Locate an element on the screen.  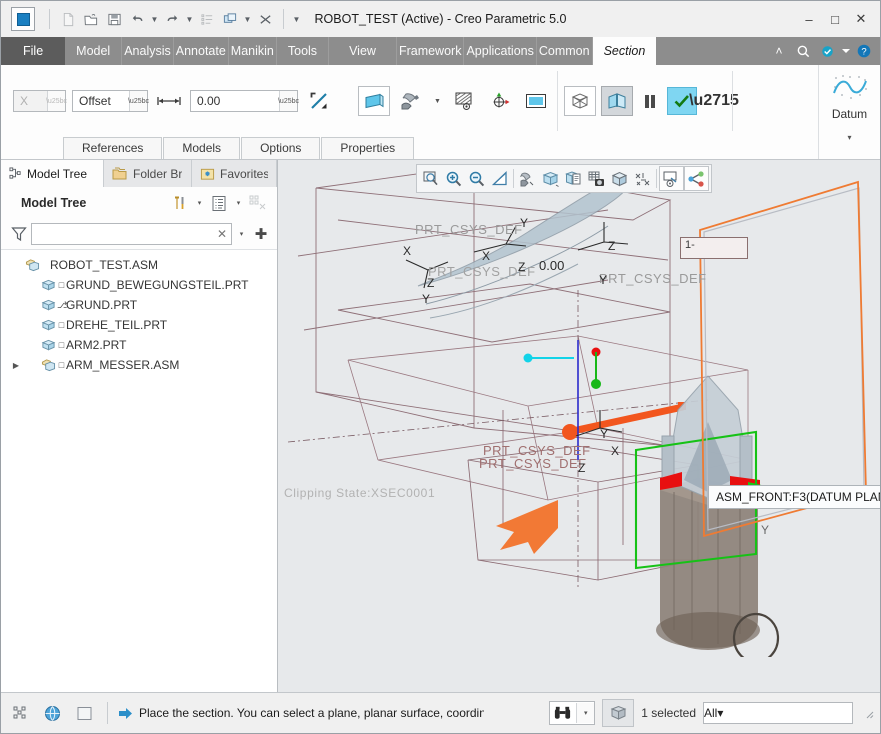
table-row: □ DREHE_TEIL.PRT is located at coordinates (139, 325).